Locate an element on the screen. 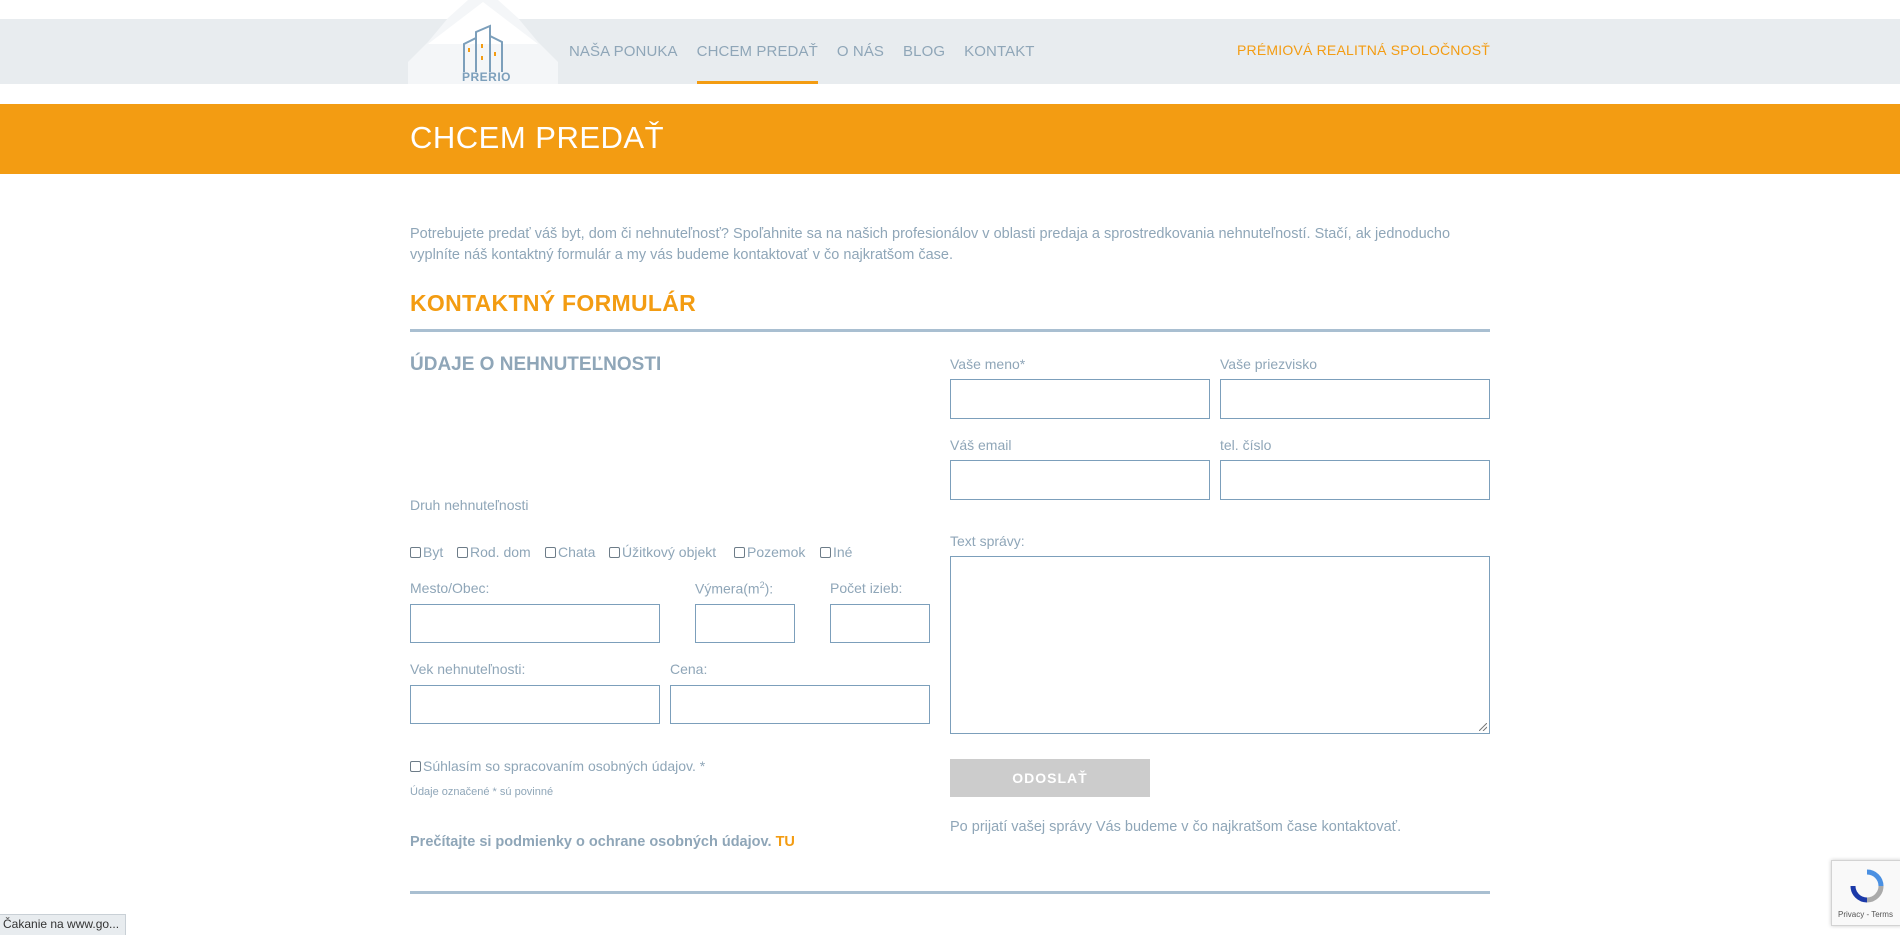 The height and width of the screenshot is (935, 1900). submit-button: ODOSLAŤ is located at coordinates (1050, 778).